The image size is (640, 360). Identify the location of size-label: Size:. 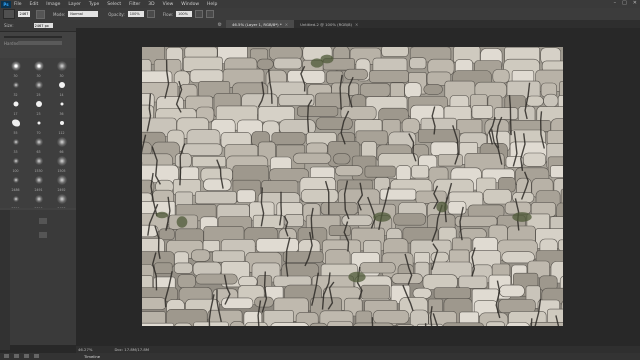
(9, 25).